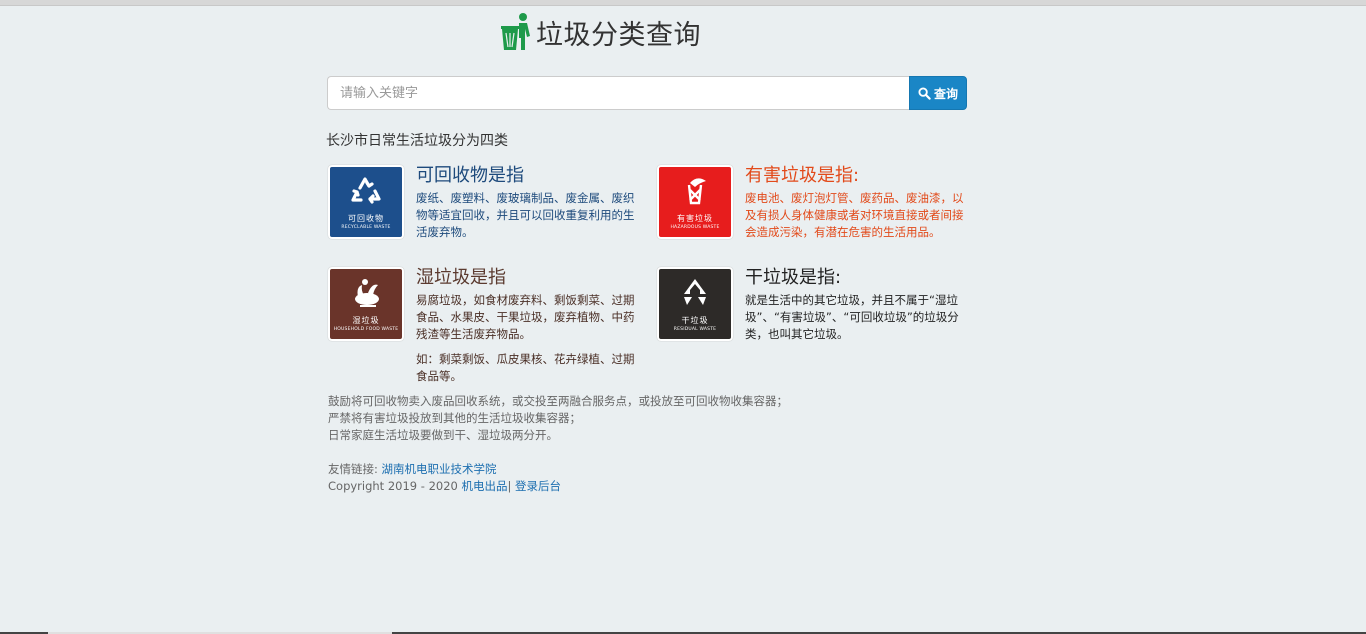  Describe the element at coordinates (366, 190) in the screenshot. I see `recycle-icon` at that location.